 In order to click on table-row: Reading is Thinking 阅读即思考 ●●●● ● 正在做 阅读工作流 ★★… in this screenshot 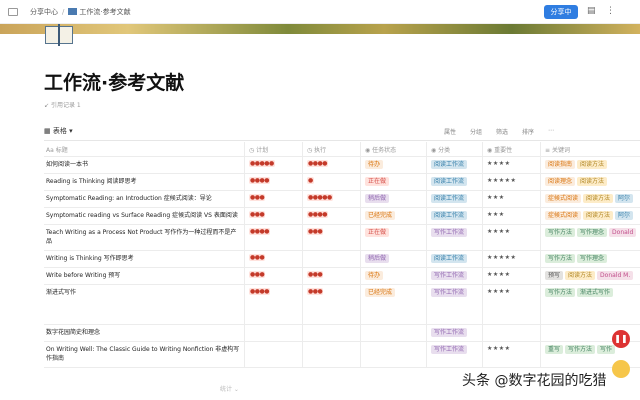, I will do `click(342, 182)`.